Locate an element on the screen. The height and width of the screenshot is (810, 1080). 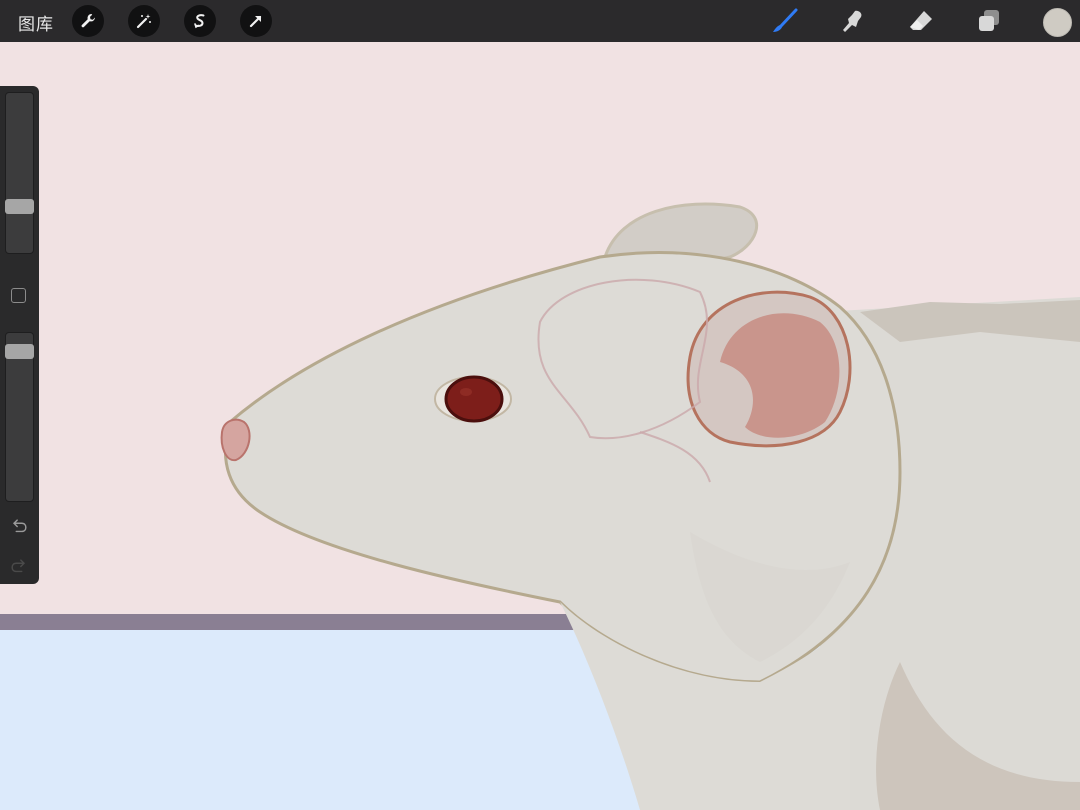
adjustments-button is located at coordinates (144, 21).